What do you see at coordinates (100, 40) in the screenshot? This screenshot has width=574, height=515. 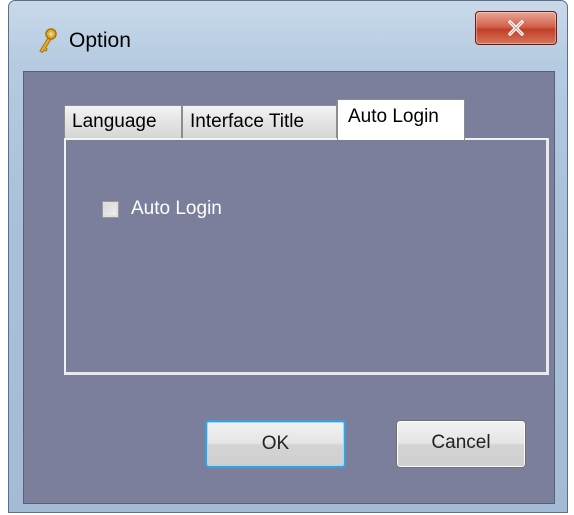 I see `window-title: Option` at bounding box center [100, 40].